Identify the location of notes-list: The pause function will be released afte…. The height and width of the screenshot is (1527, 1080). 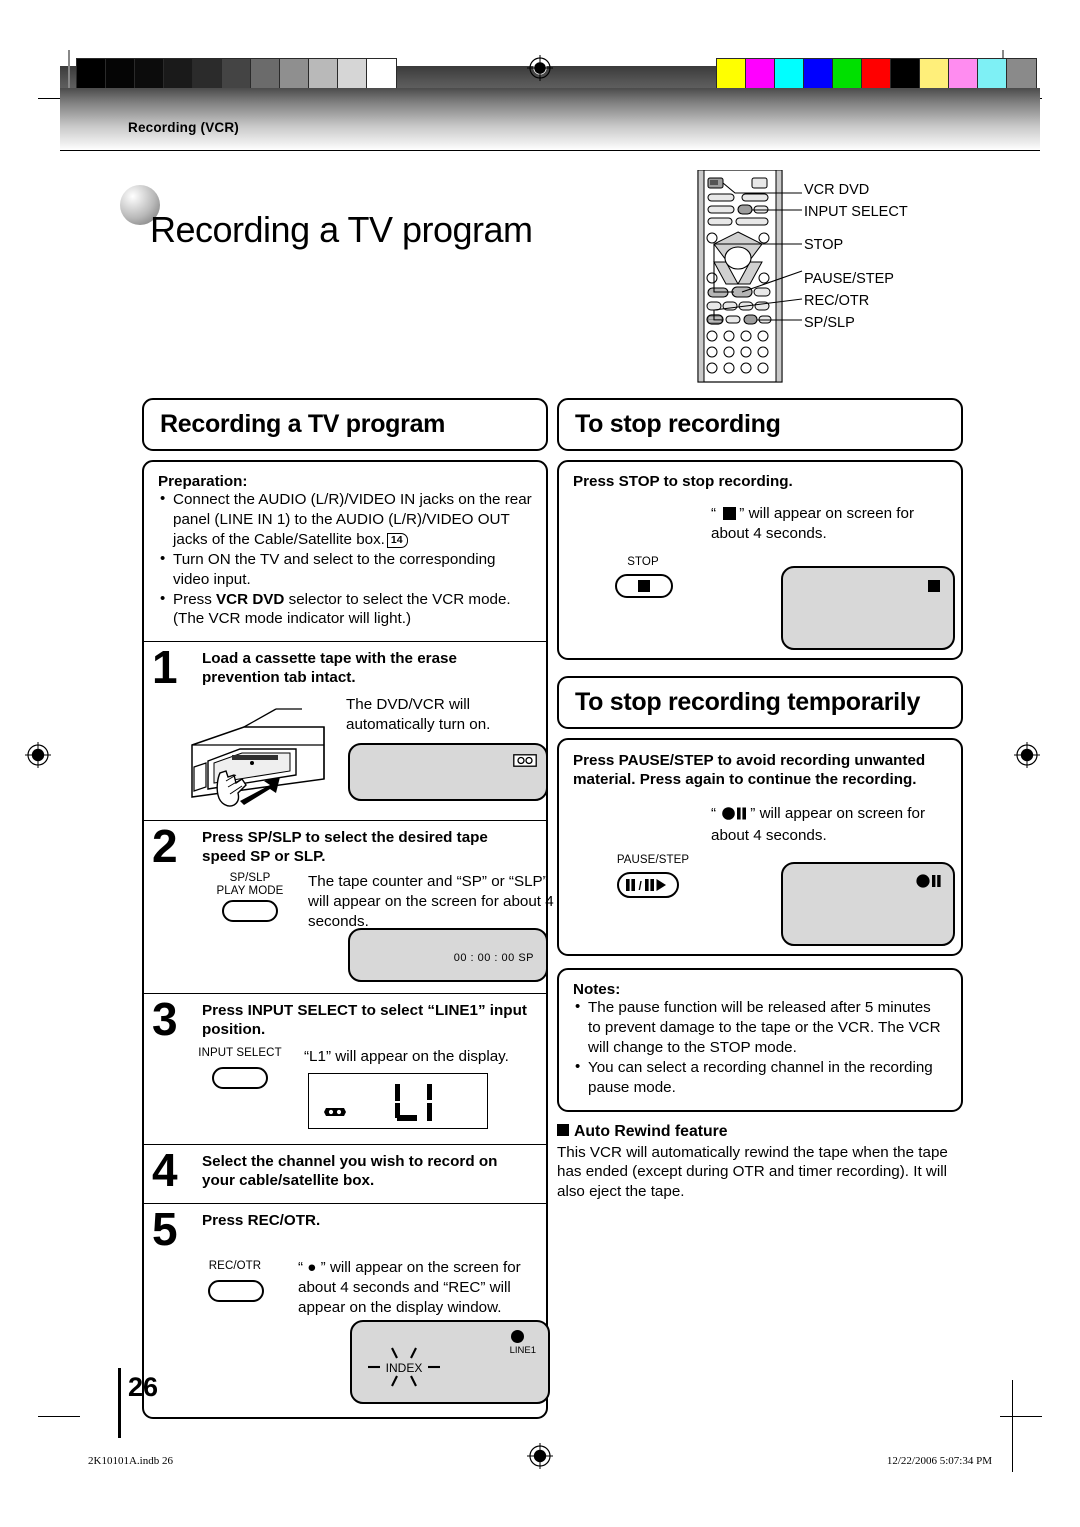
(760, 1047).